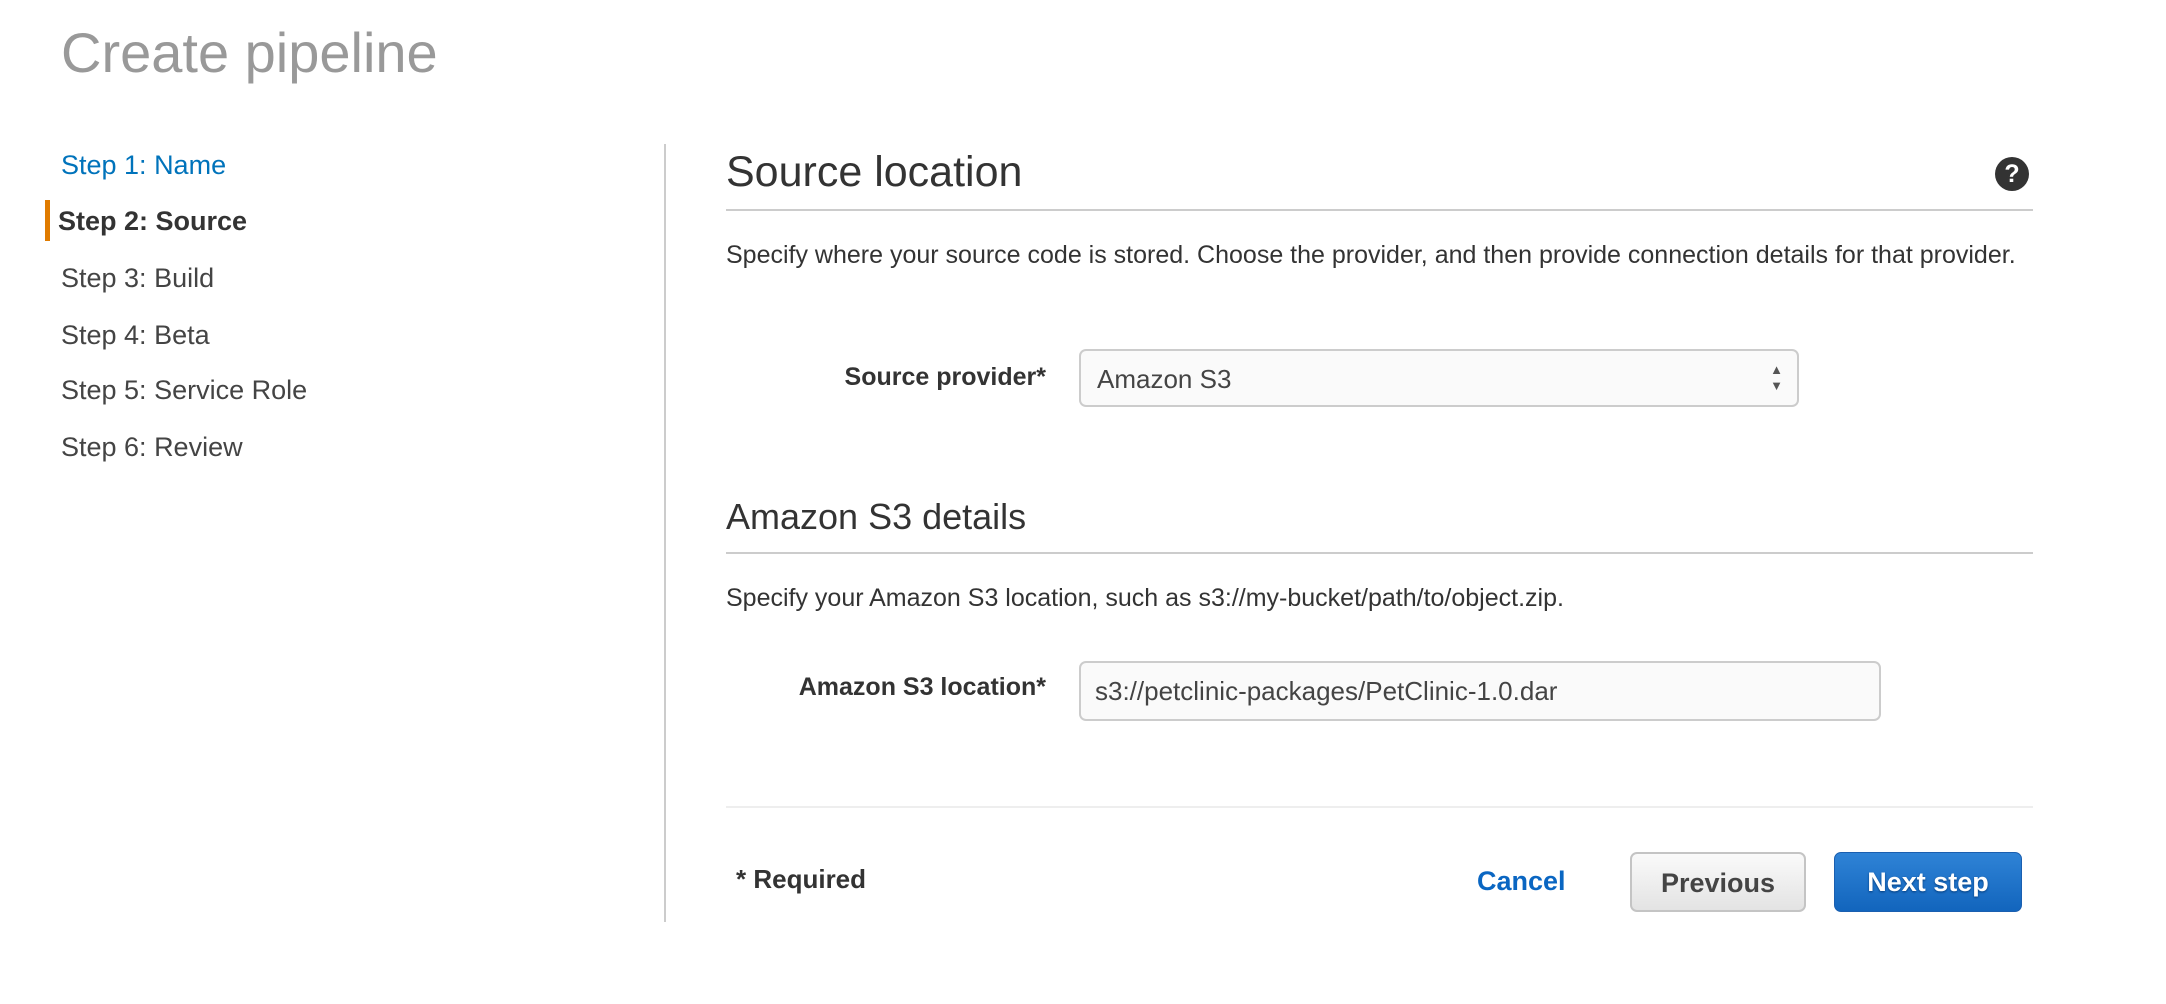 The height and width of the screenshot is (1004, 2166). Describe the element at coordinates (152, 447) in the screenshot. I see `step-review: Step 6: Review` at that location.